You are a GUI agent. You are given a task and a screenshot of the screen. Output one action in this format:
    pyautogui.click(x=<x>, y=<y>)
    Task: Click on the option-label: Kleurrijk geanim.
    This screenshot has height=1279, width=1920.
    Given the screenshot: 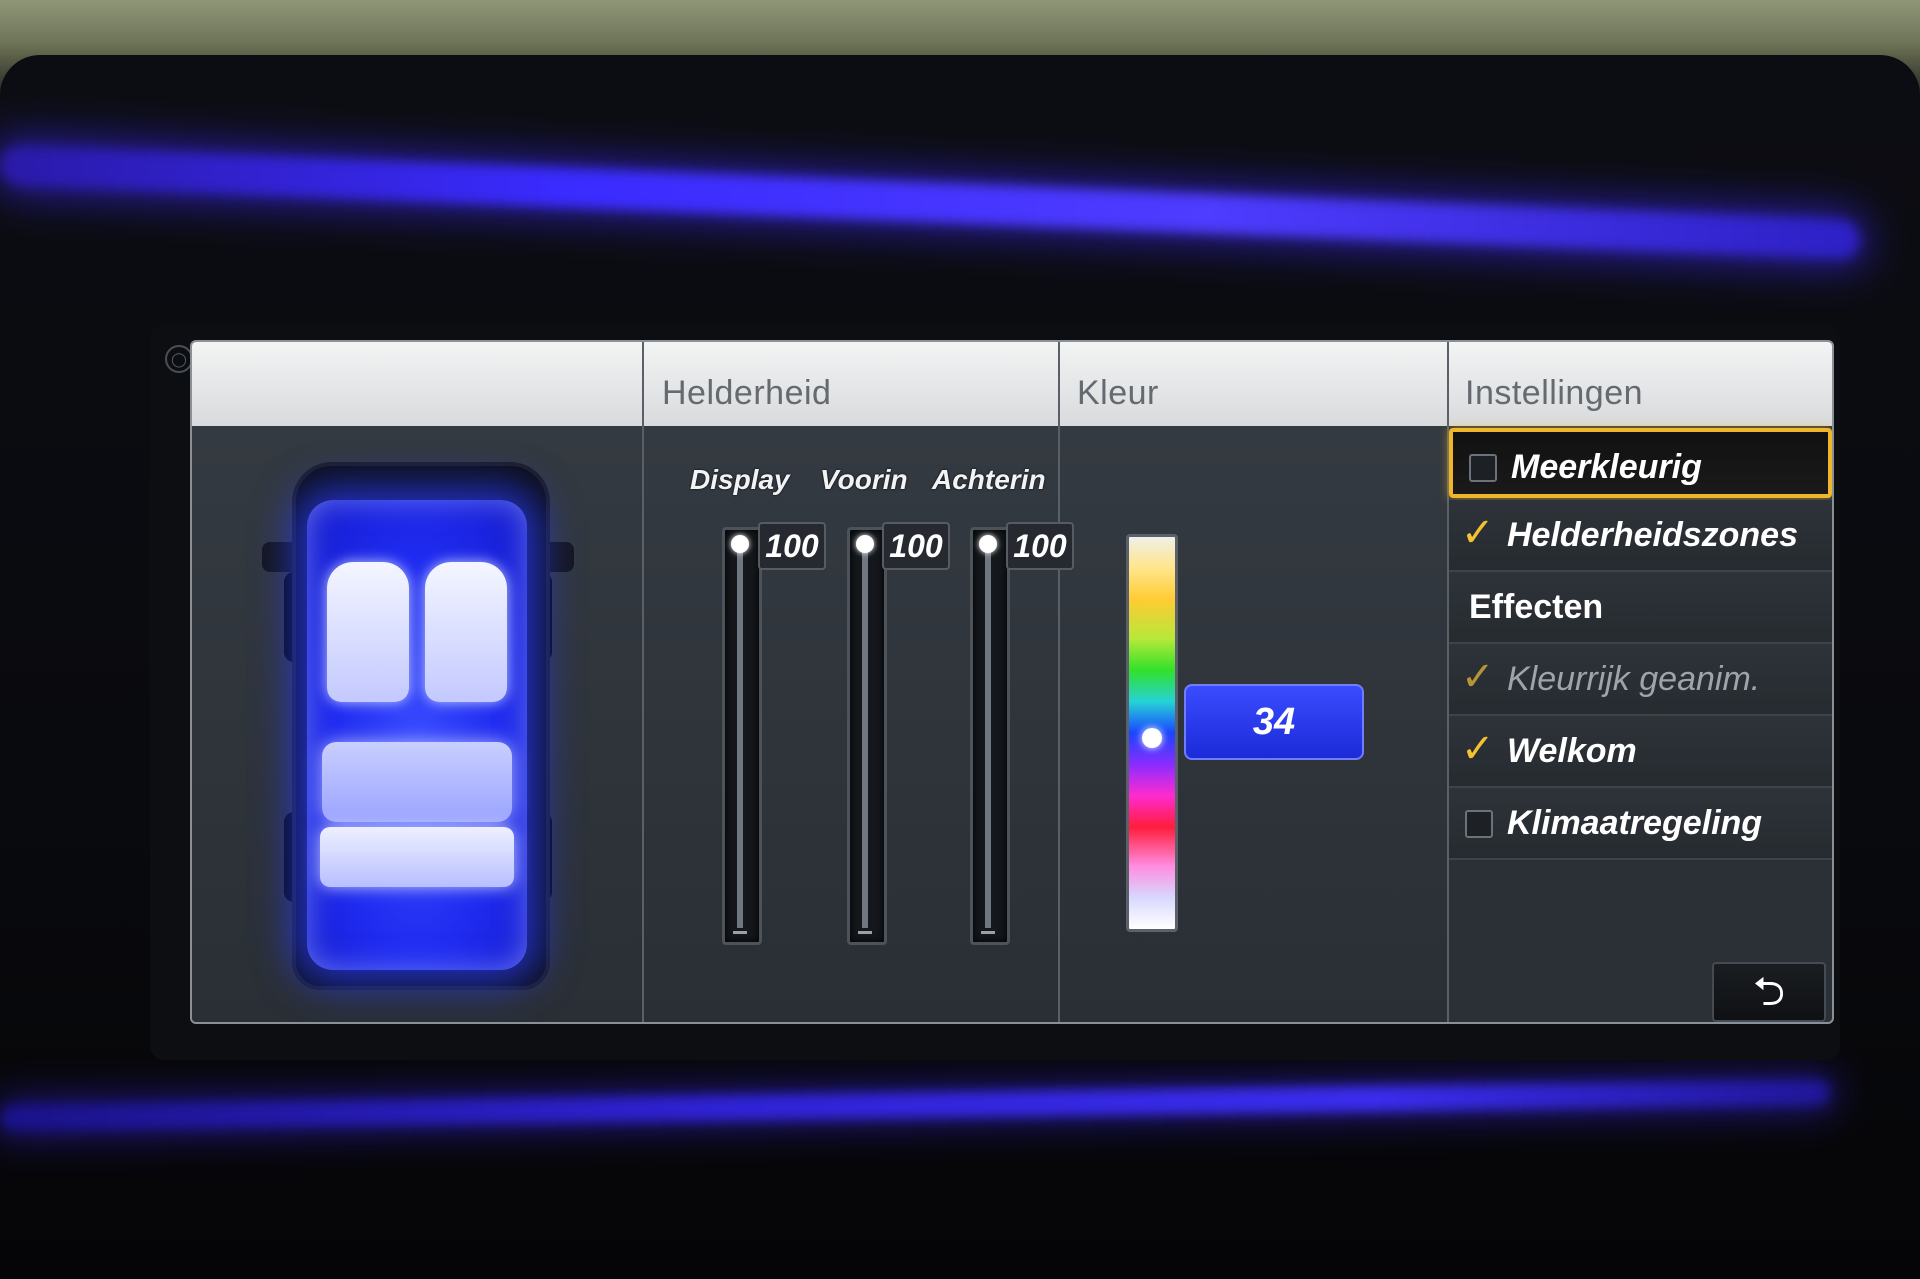 What is the action you would take?
    pyautogui.click(x=1634, y=679)
    